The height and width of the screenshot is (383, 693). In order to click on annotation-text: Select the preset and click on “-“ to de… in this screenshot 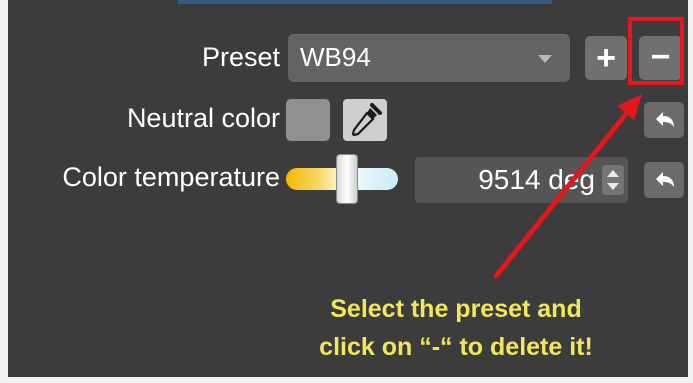, I will do `click(456, 328)`.